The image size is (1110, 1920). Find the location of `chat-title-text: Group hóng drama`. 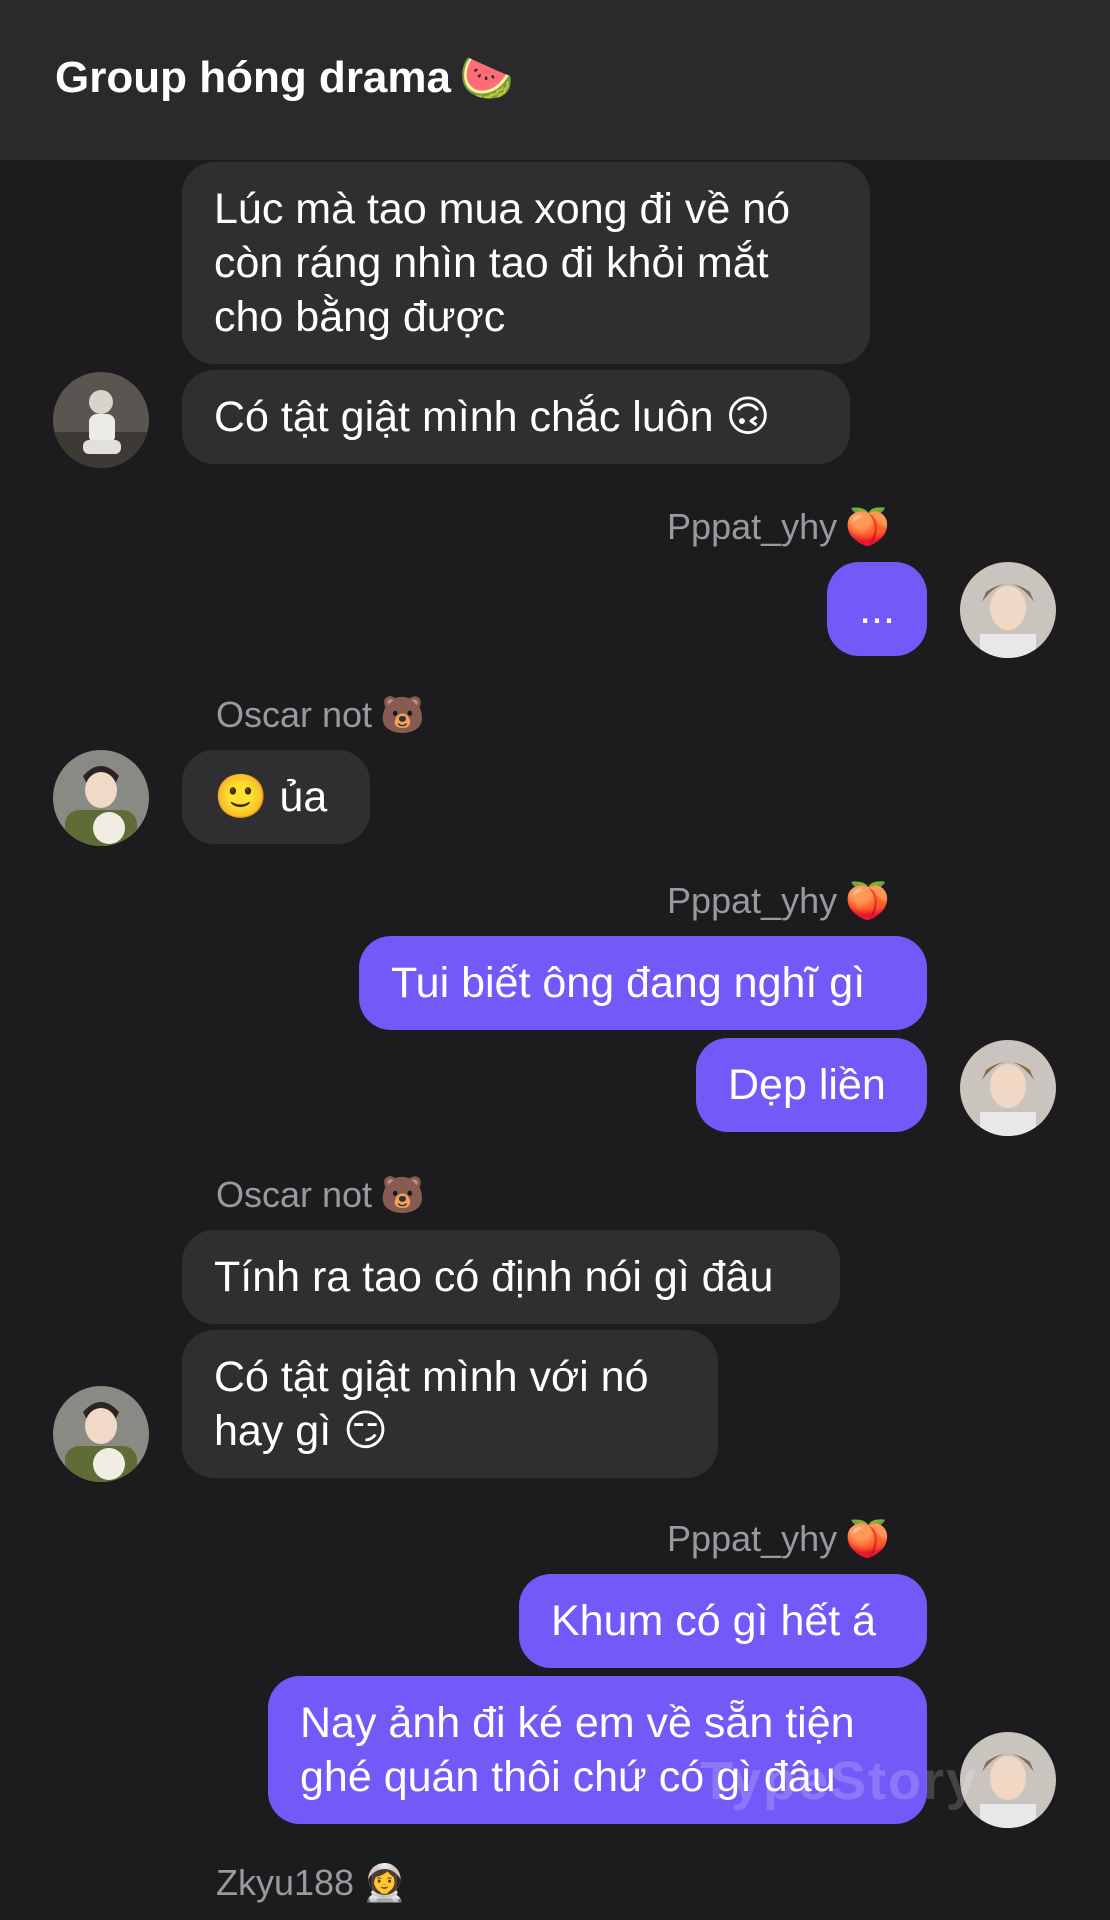

chat-title-text: Group hóng drama is located at coordinates (253, 77).